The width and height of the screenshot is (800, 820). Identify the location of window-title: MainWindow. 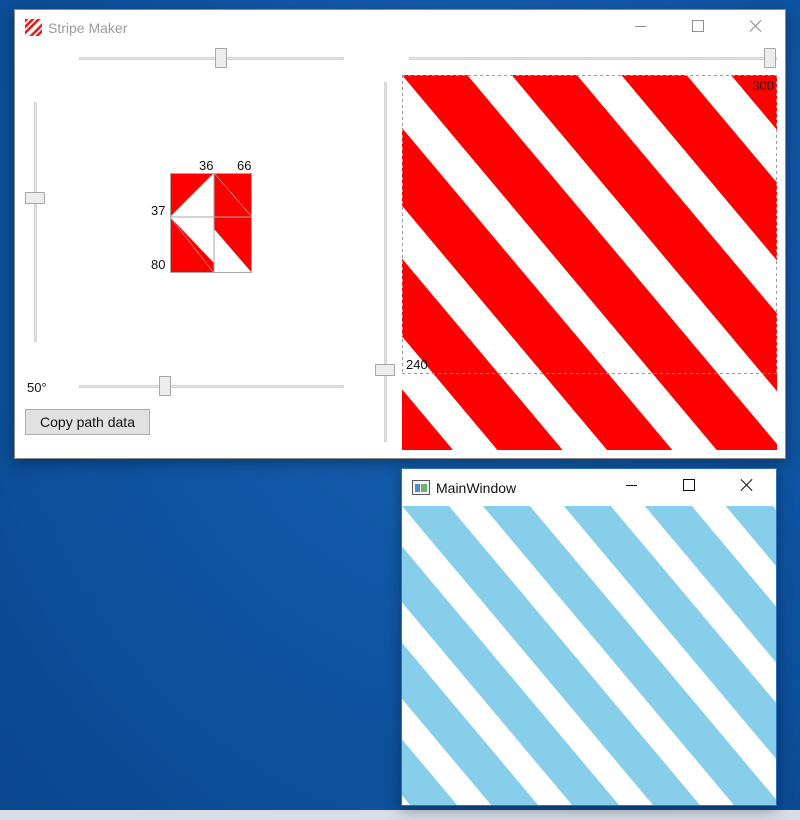
(476, 488).